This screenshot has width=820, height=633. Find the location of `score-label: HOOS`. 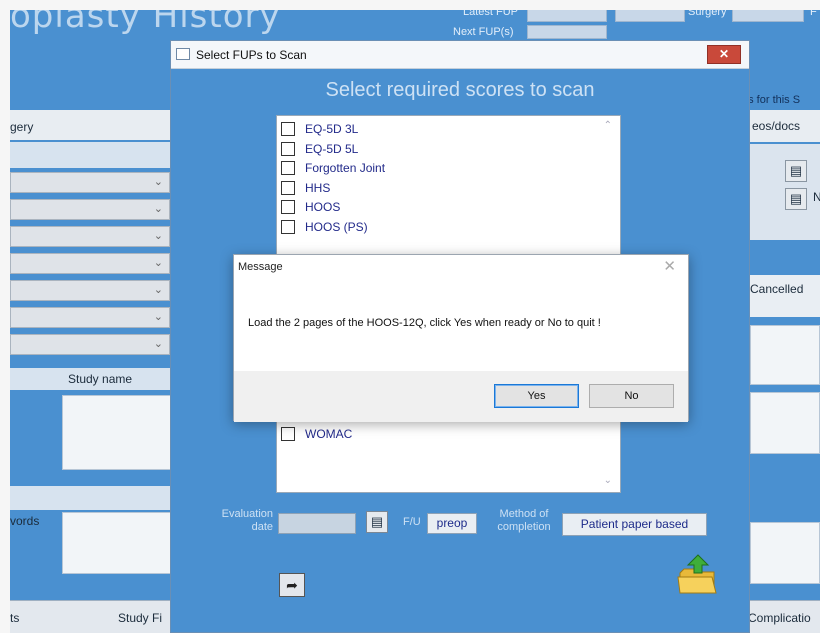

score-label: HOOS is located at coordinates (323, 207).